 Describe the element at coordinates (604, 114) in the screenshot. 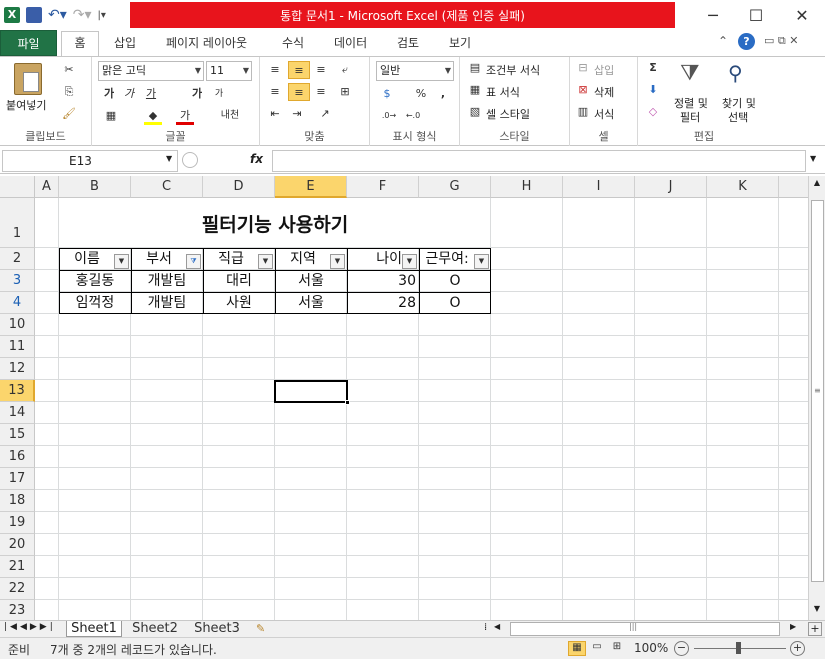

I see `format-cells-button: 서식` at that location.